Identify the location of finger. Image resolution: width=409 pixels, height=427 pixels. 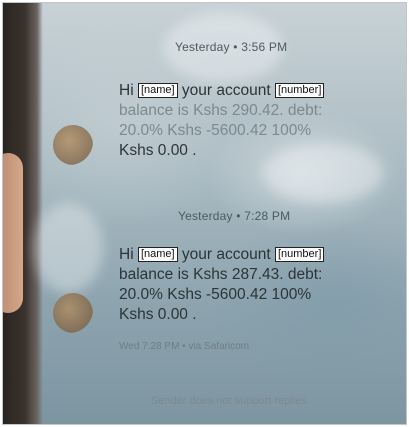
(13, 233).